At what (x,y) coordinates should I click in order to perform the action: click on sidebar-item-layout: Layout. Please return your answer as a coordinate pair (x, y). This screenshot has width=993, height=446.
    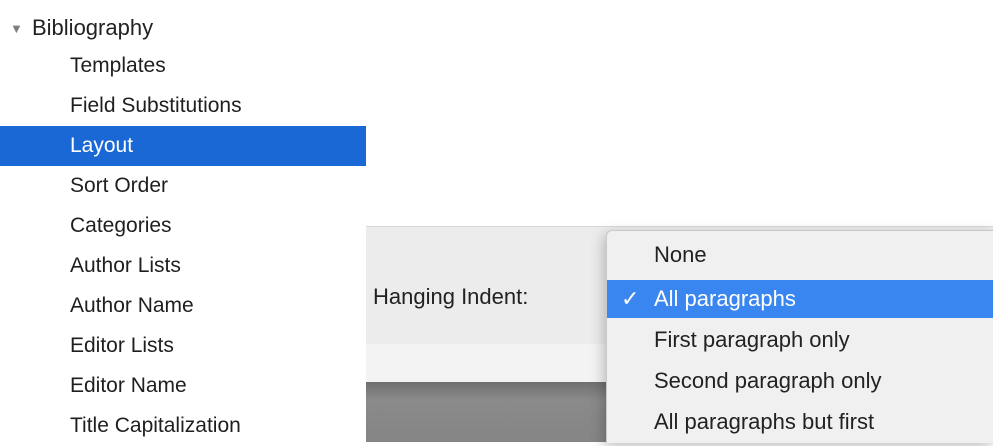
    Looking at the image, I should click on (183, 146).